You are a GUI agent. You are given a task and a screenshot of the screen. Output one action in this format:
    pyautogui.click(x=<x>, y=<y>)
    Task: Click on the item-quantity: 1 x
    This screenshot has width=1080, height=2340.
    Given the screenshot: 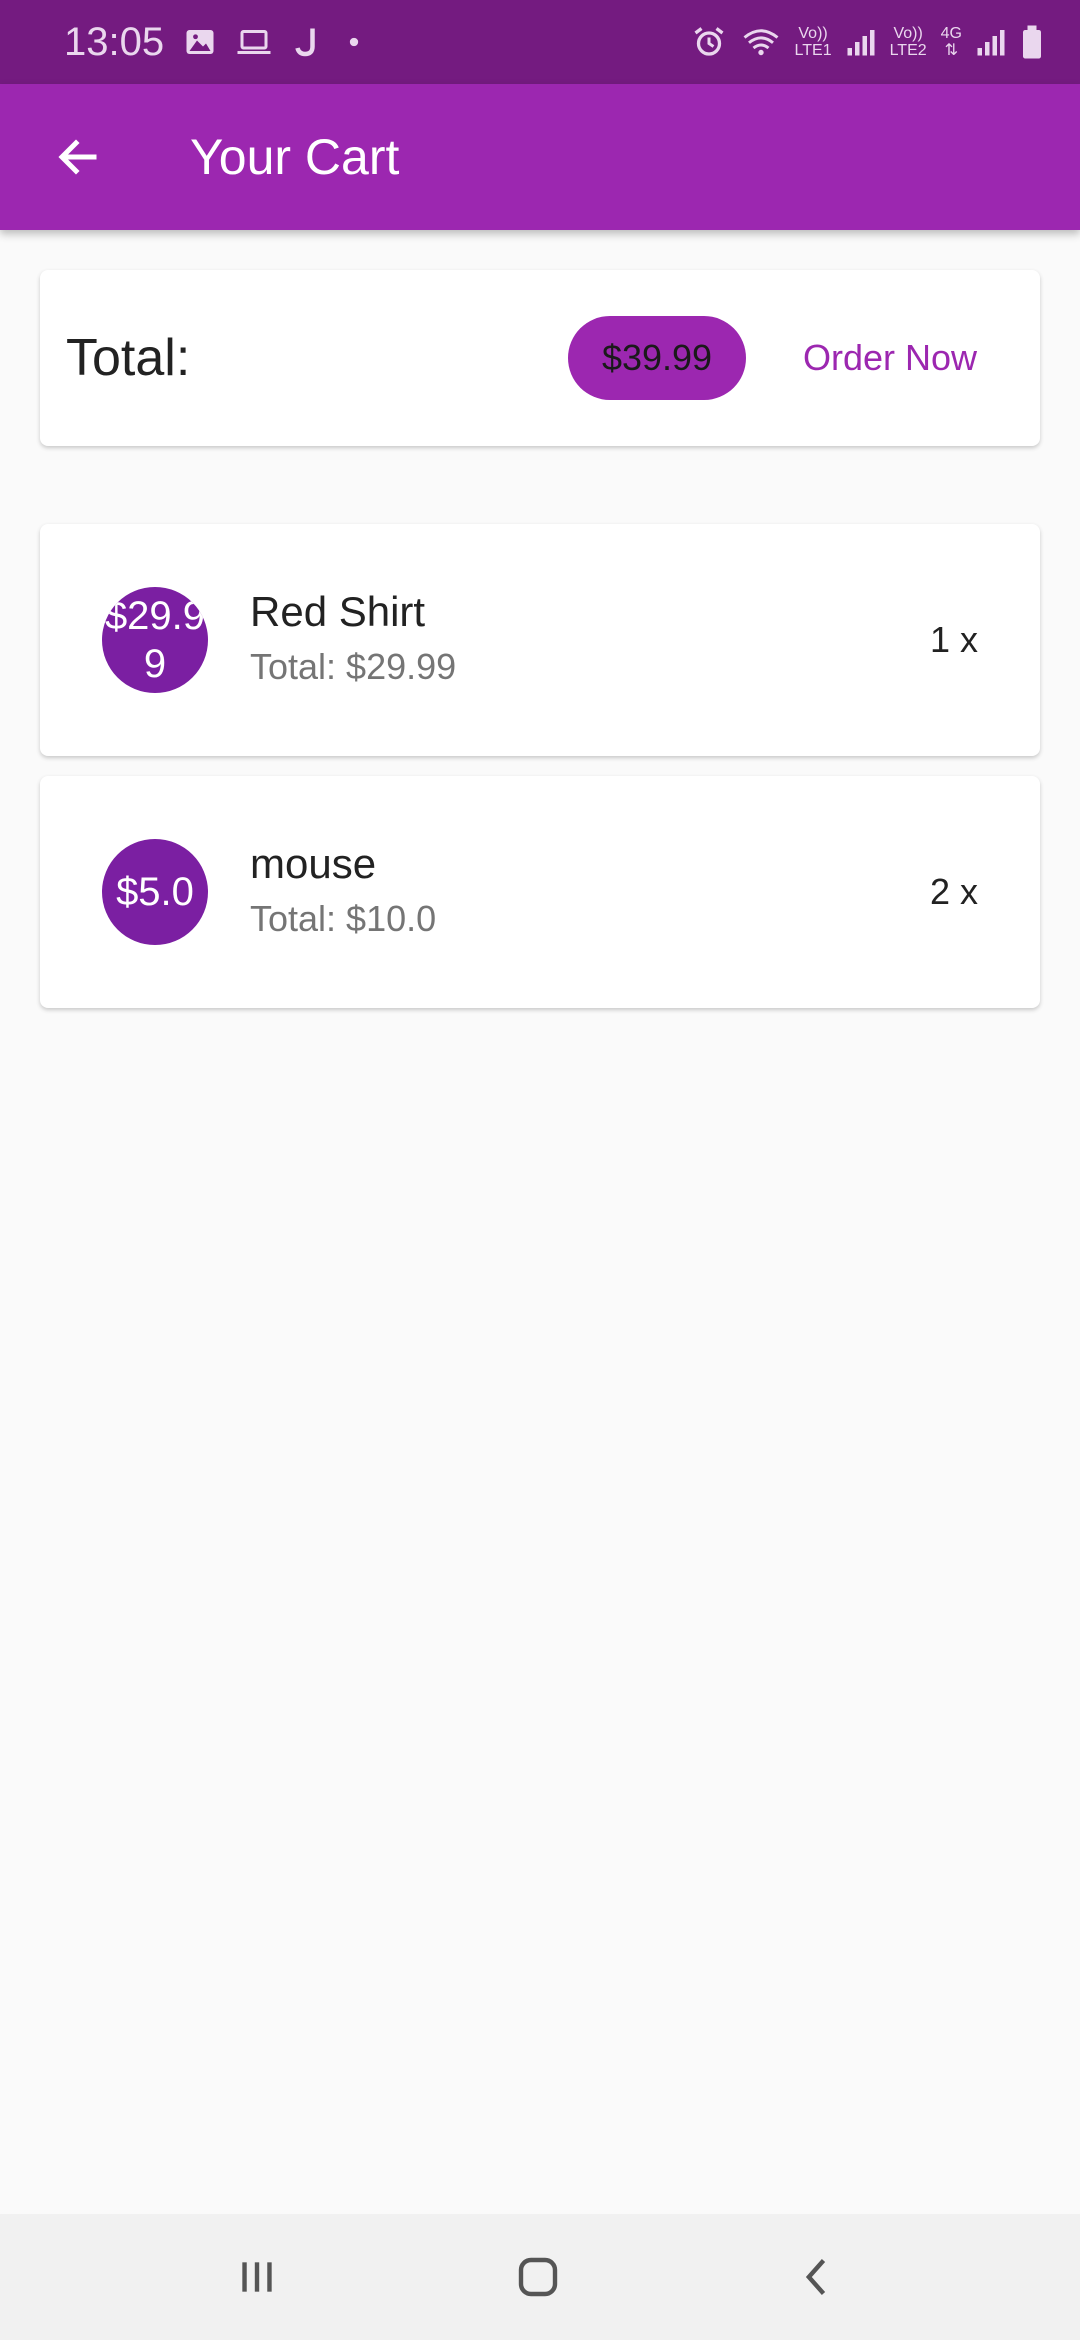 What is the action you would take?
    pyautogui.click(x=953, y=639)
    